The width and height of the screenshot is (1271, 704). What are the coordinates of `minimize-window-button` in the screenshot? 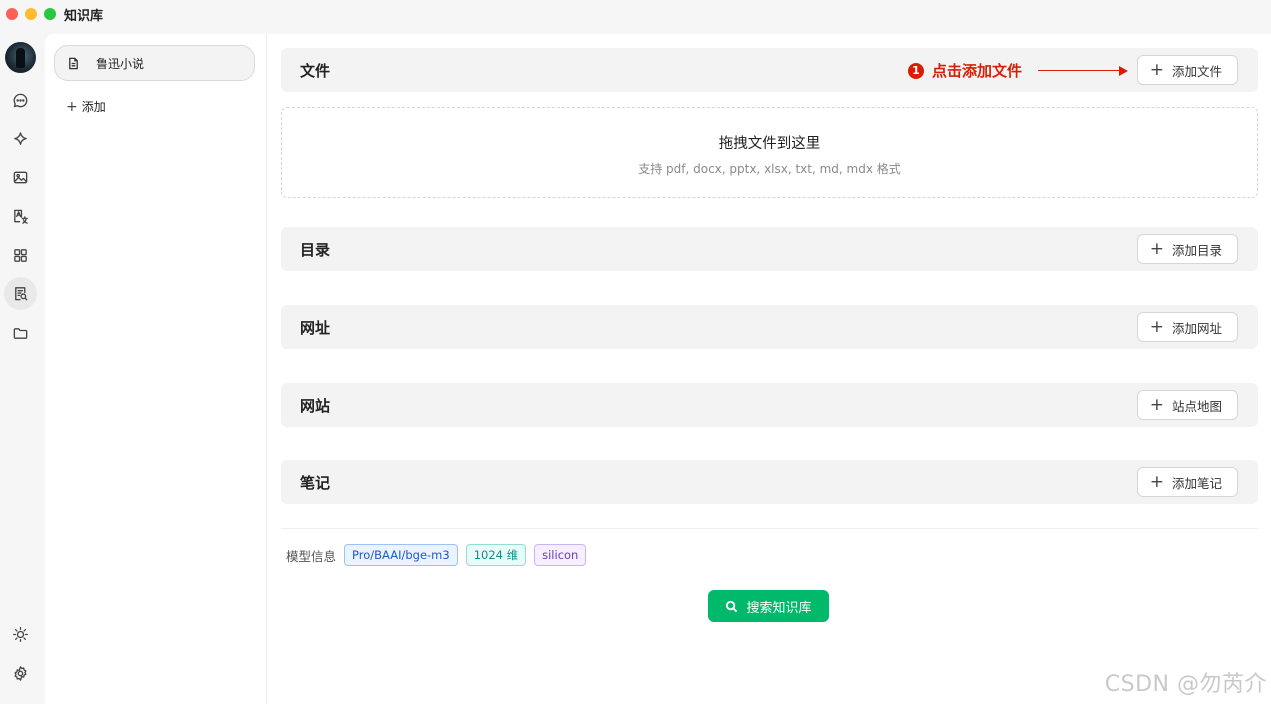 It's located at (31, 14).